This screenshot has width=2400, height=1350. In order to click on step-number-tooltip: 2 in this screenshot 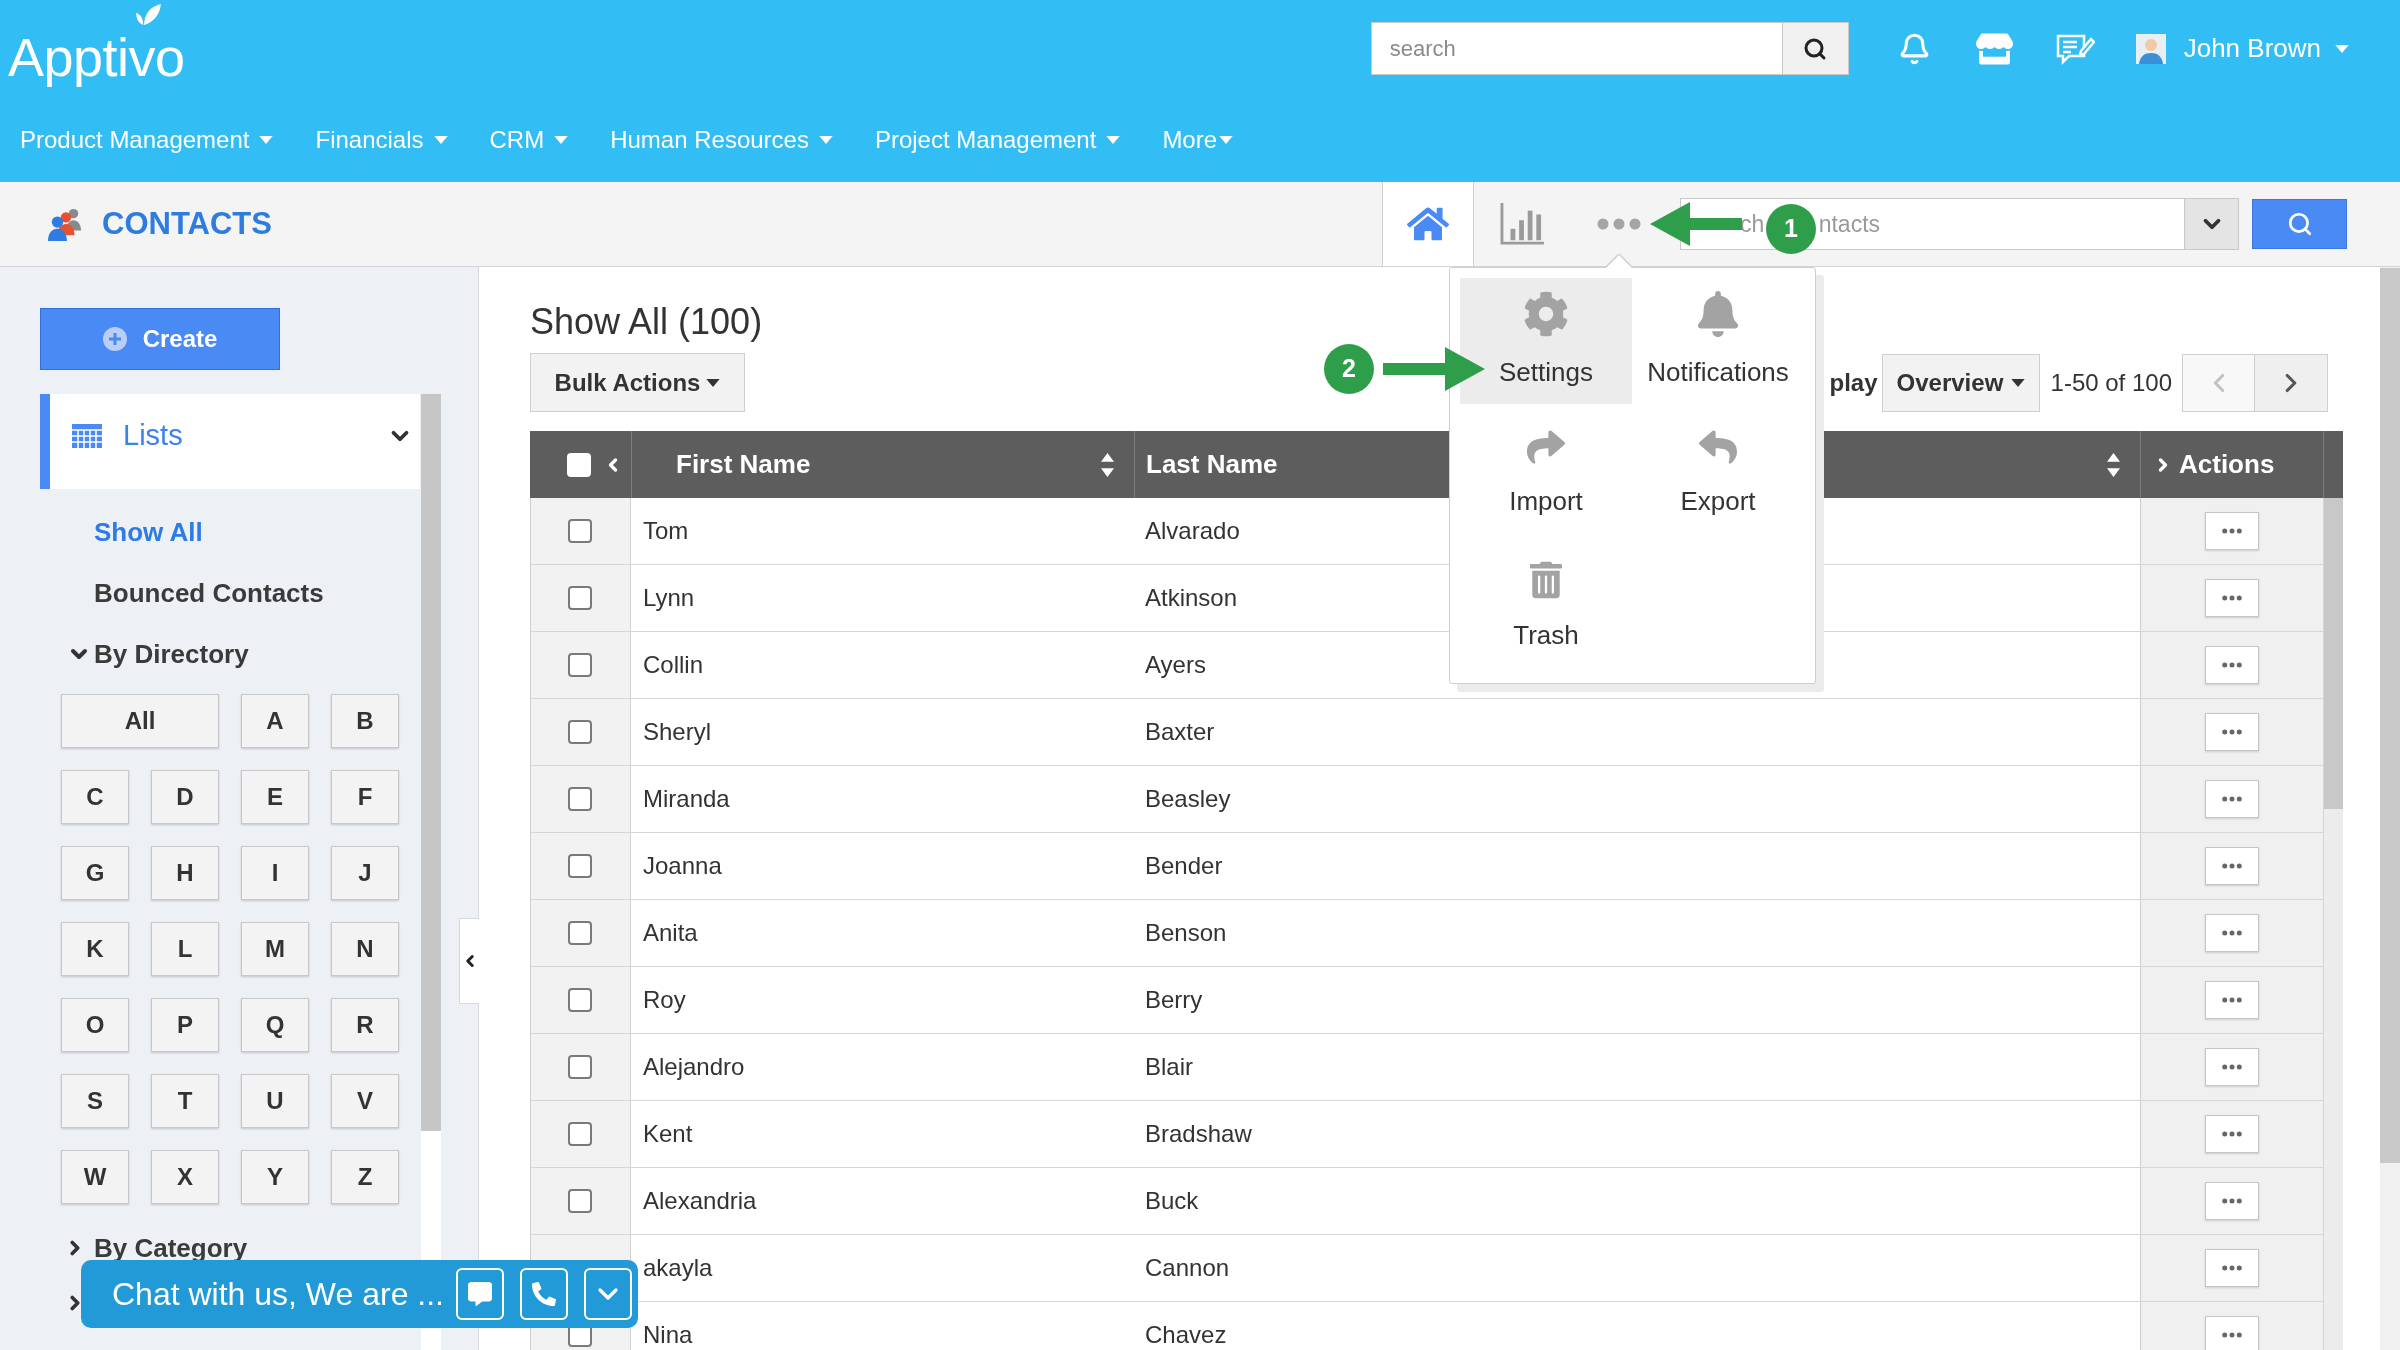, I will do `click(1349, 369)`.